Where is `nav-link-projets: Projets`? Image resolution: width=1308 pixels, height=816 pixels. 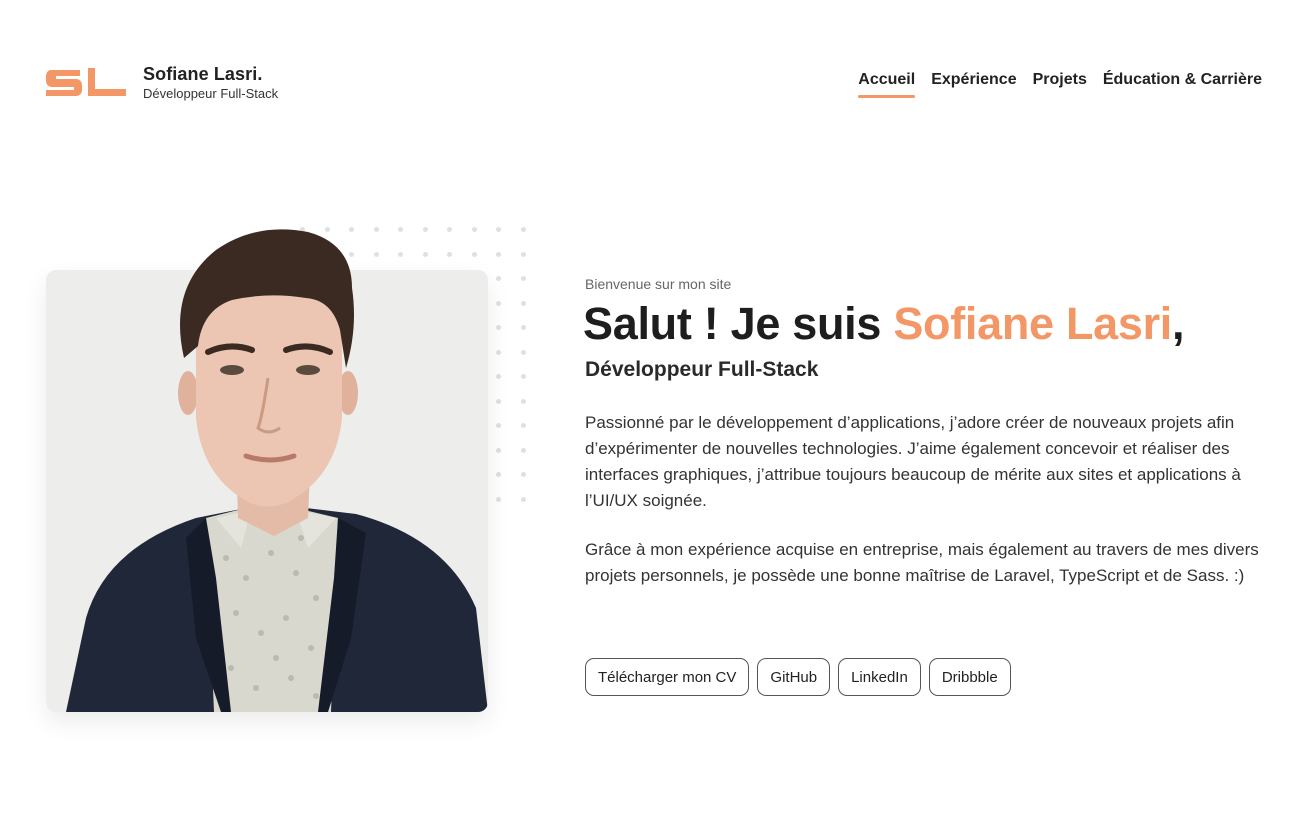
nav-link-projets: Projets is located at coordinates (1060, 80).